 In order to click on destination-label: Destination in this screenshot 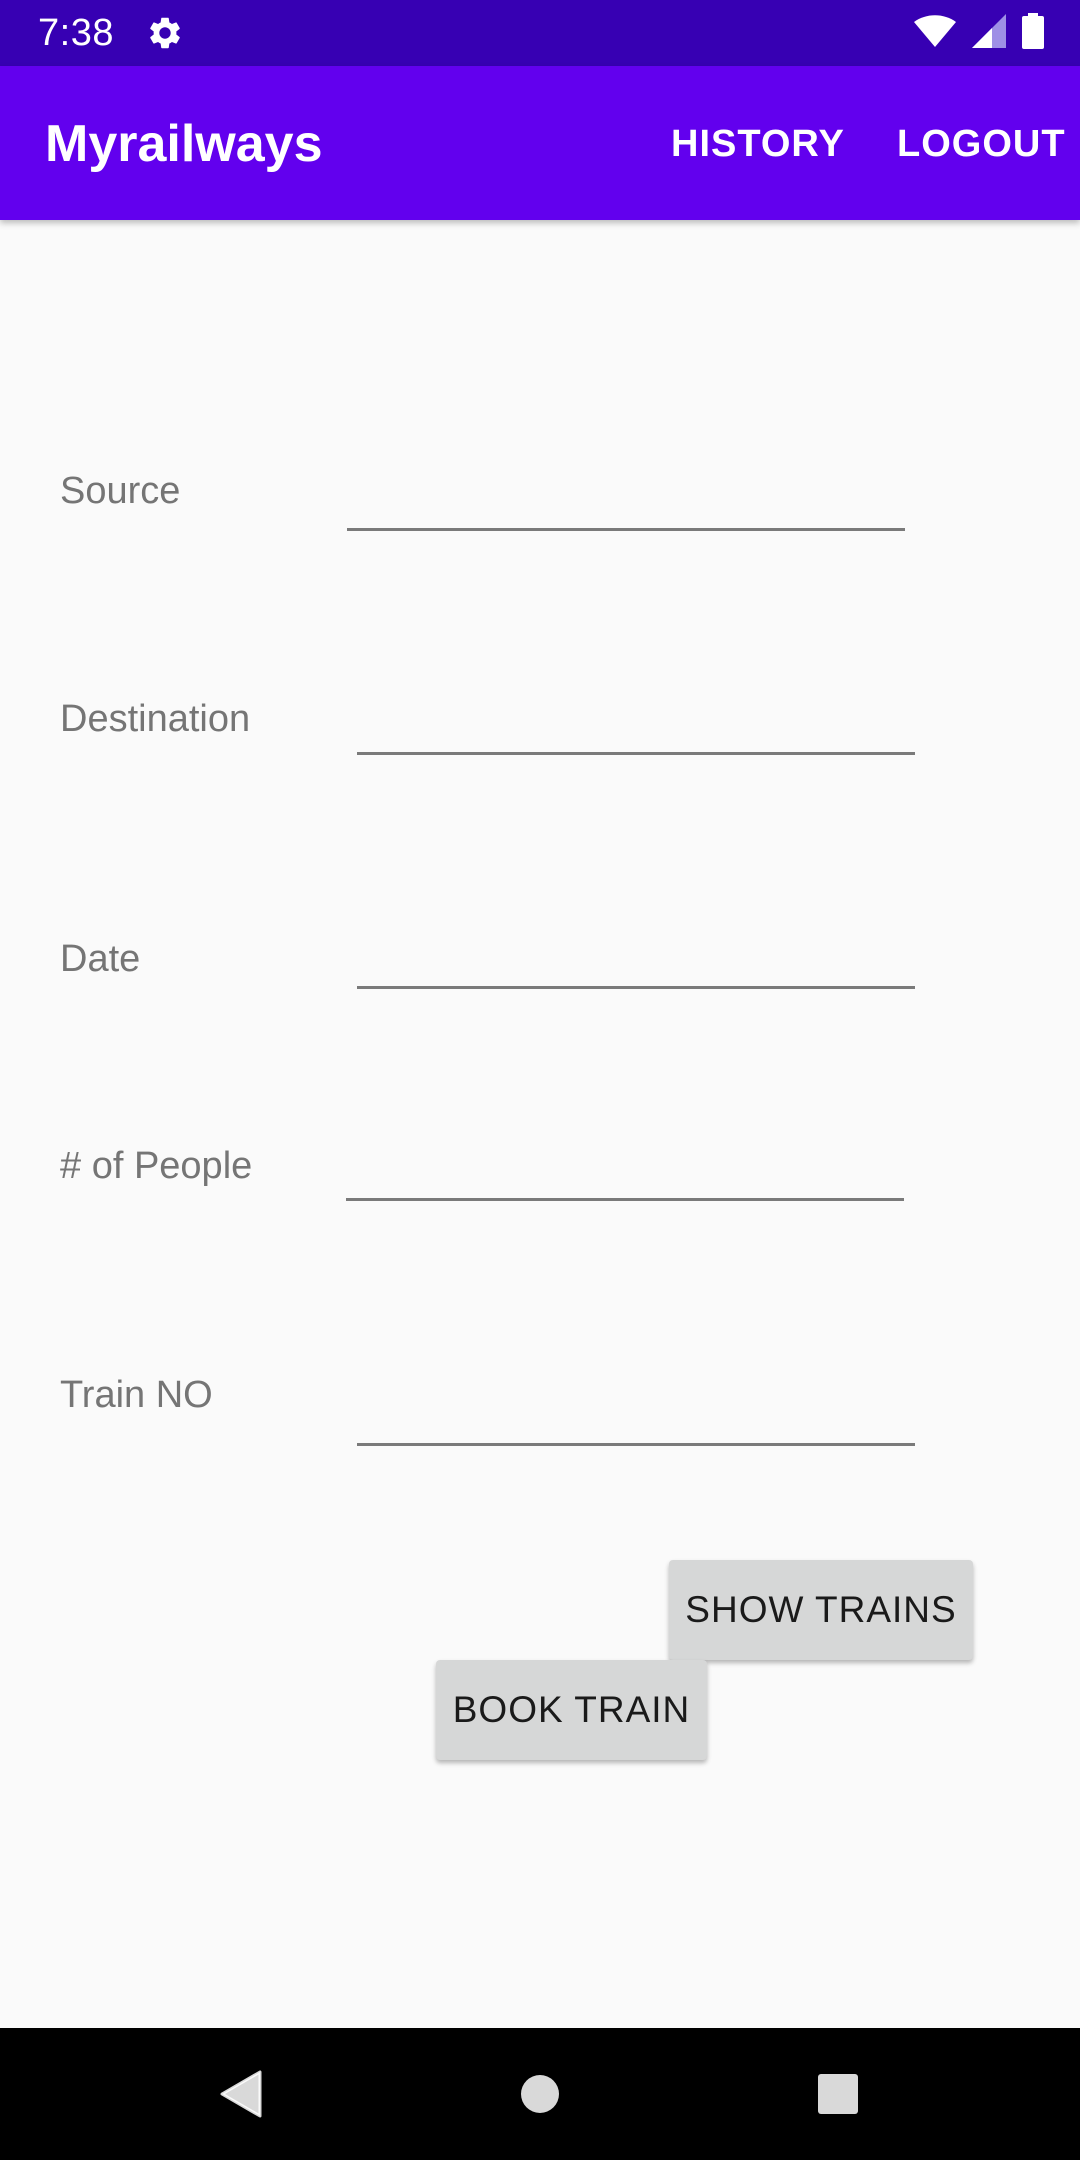, I will do `click(155, 719)`.